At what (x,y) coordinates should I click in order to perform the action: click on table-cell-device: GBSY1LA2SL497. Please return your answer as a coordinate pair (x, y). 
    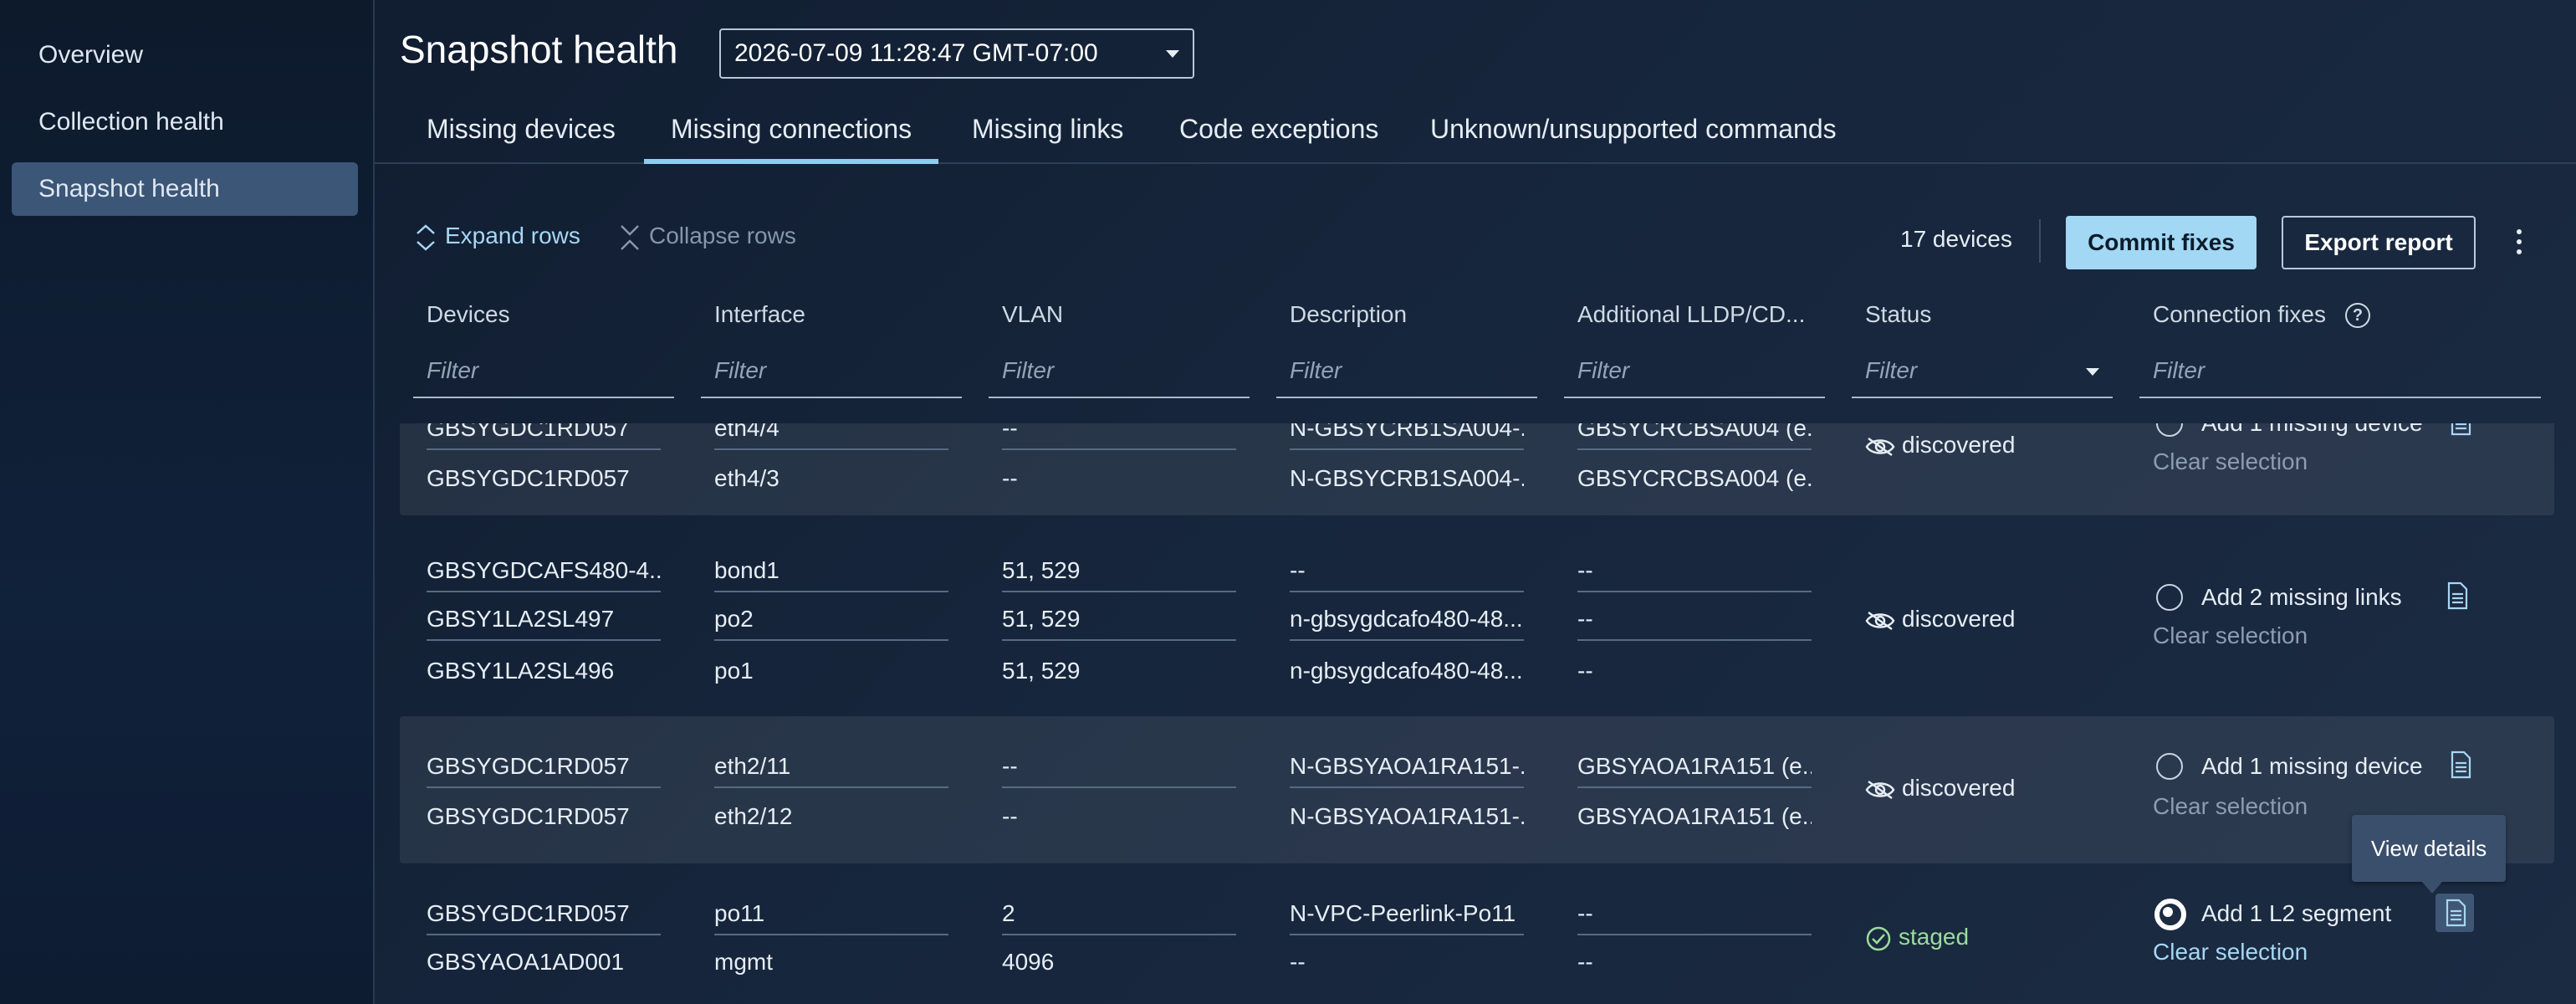
    Looking at the image, I should click on (544, 623).